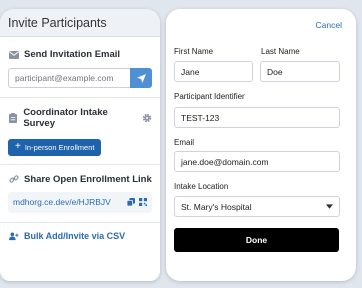  What do you see at coordinates (329, 25) in the screenshot?
I see `cancel-button: Cancel` at bounding box center [329, 25].